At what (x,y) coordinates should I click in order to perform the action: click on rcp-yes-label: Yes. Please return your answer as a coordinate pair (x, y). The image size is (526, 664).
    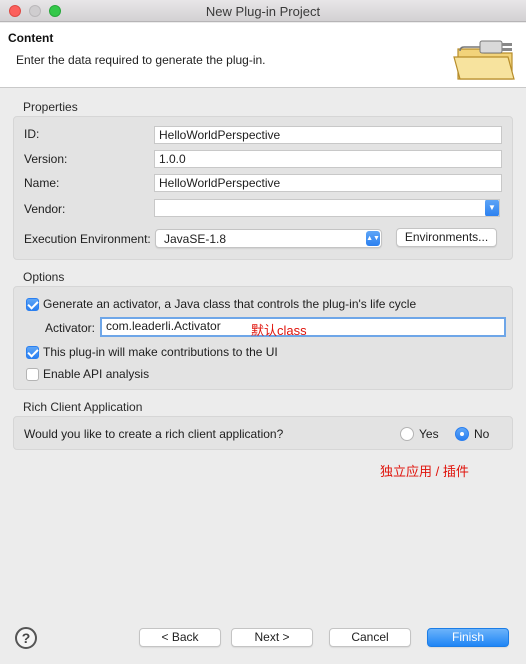
    Looking at the image, I should click on (429, 434).